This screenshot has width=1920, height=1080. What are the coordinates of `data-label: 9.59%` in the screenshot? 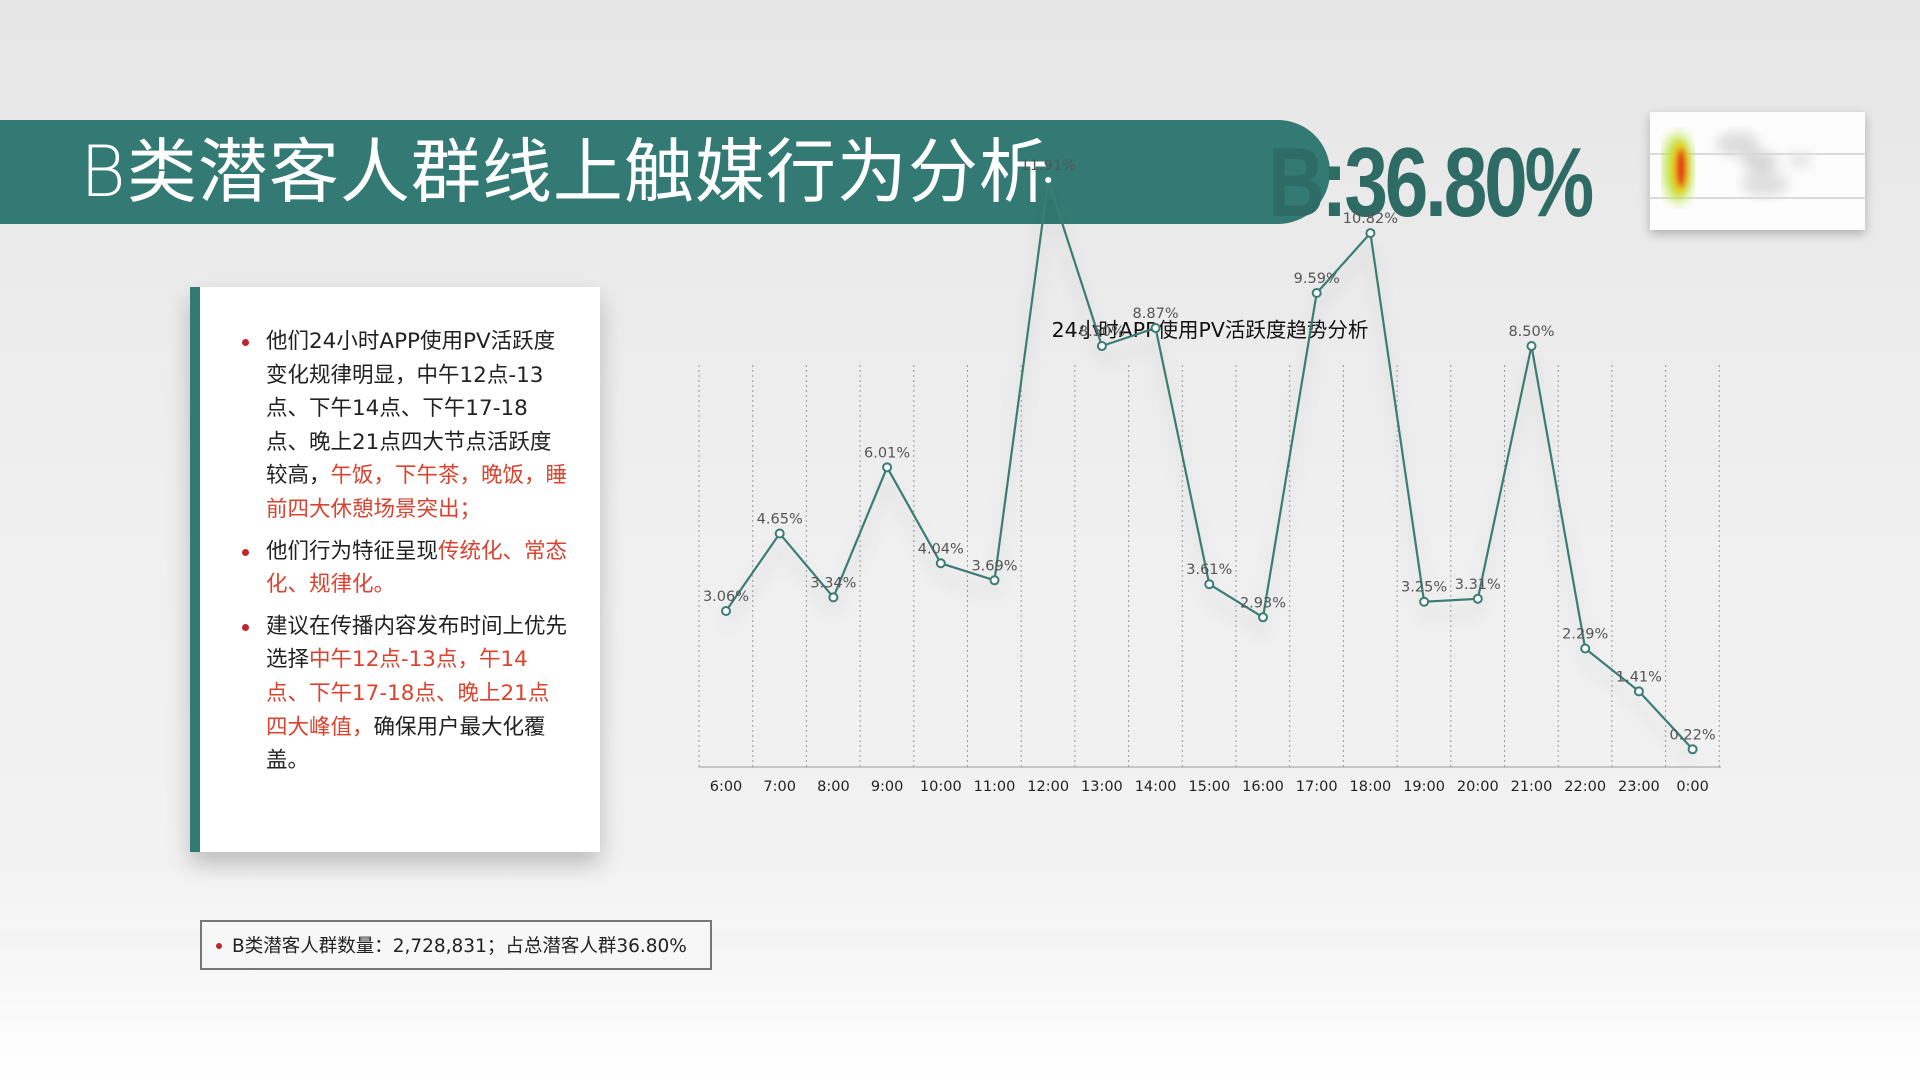 It's located at (1317, 279).